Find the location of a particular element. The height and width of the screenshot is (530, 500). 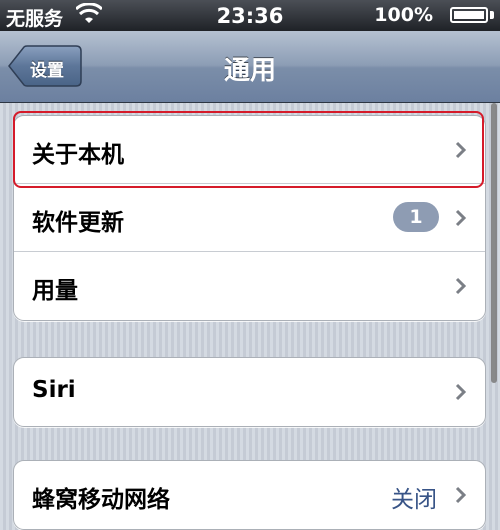

row-label: 软件更新 is located at coordinates (78, 223).